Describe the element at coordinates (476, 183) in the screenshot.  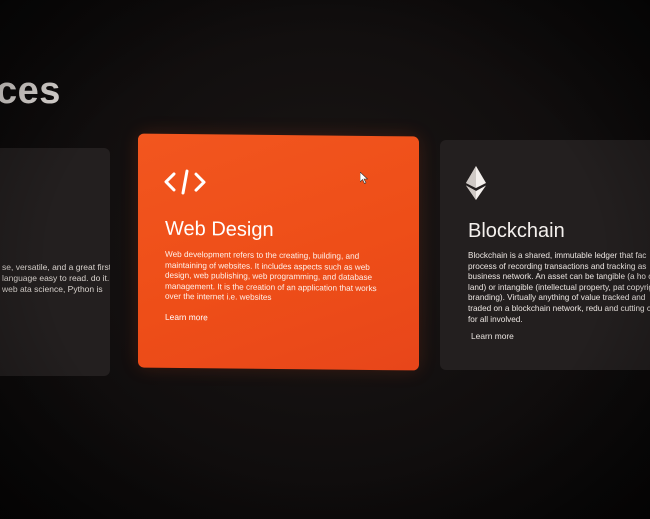
I see `ethereum-icon` at that location.